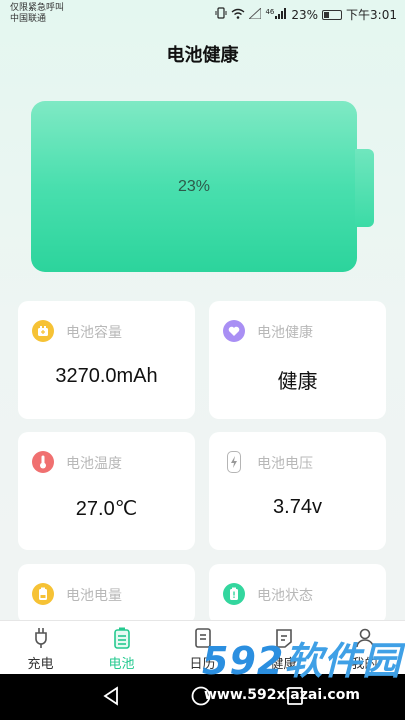 Image resolution: width=405 pixels, height=720 pixels. Describe the element at coordinates (43, 594) in the screenshot. I see `battery-level-icon` at that location.